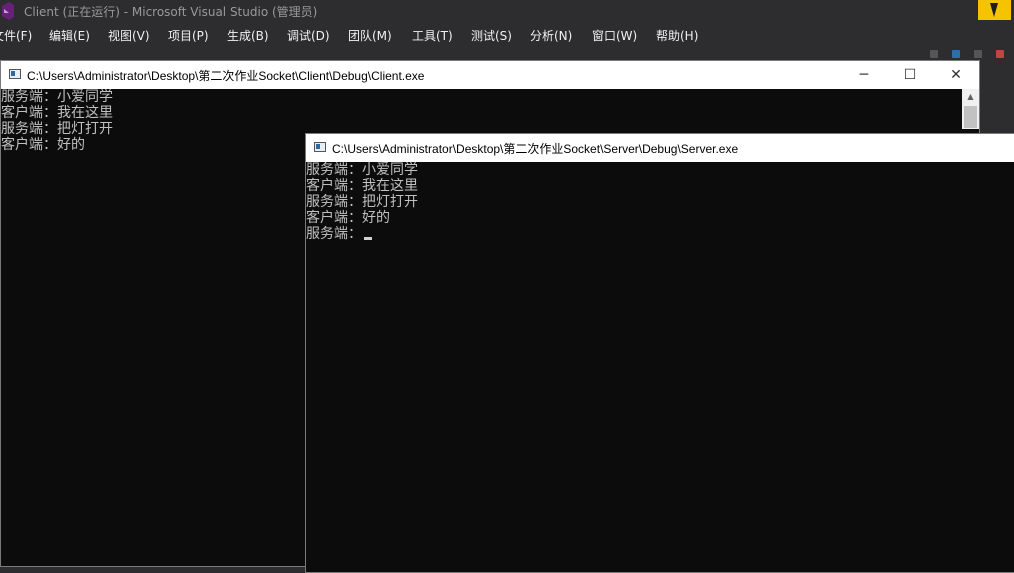  I want to click on text-cursor, so click(368, 238).